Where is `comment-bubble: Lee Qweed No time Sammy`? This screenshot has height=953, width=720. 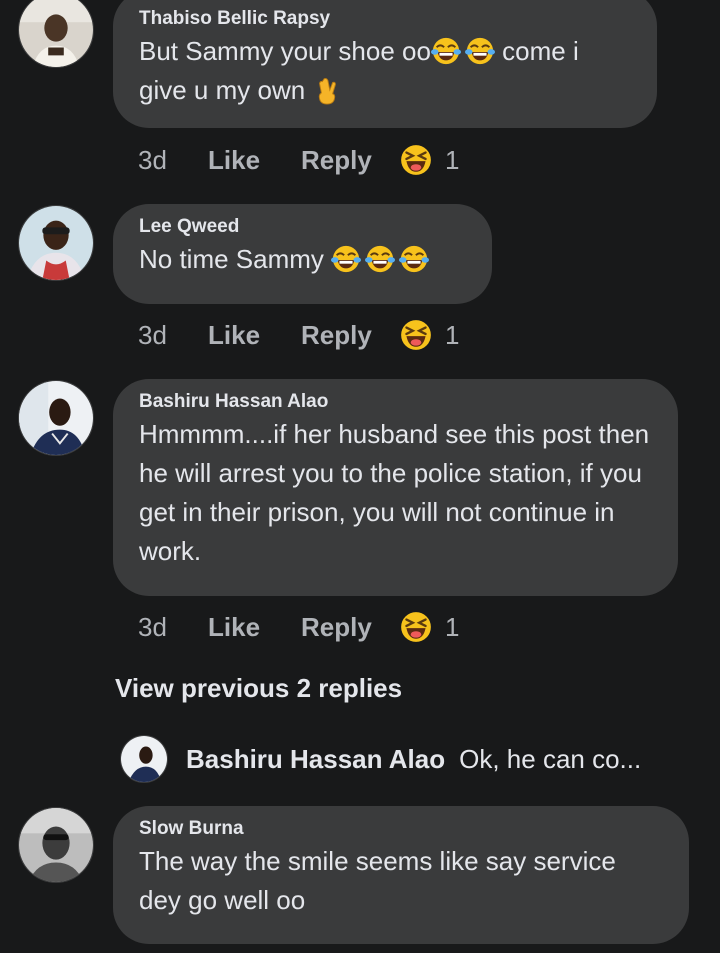
comment-bubble: Lee Qweed No time Sammy is located at coordinates (302, 254).